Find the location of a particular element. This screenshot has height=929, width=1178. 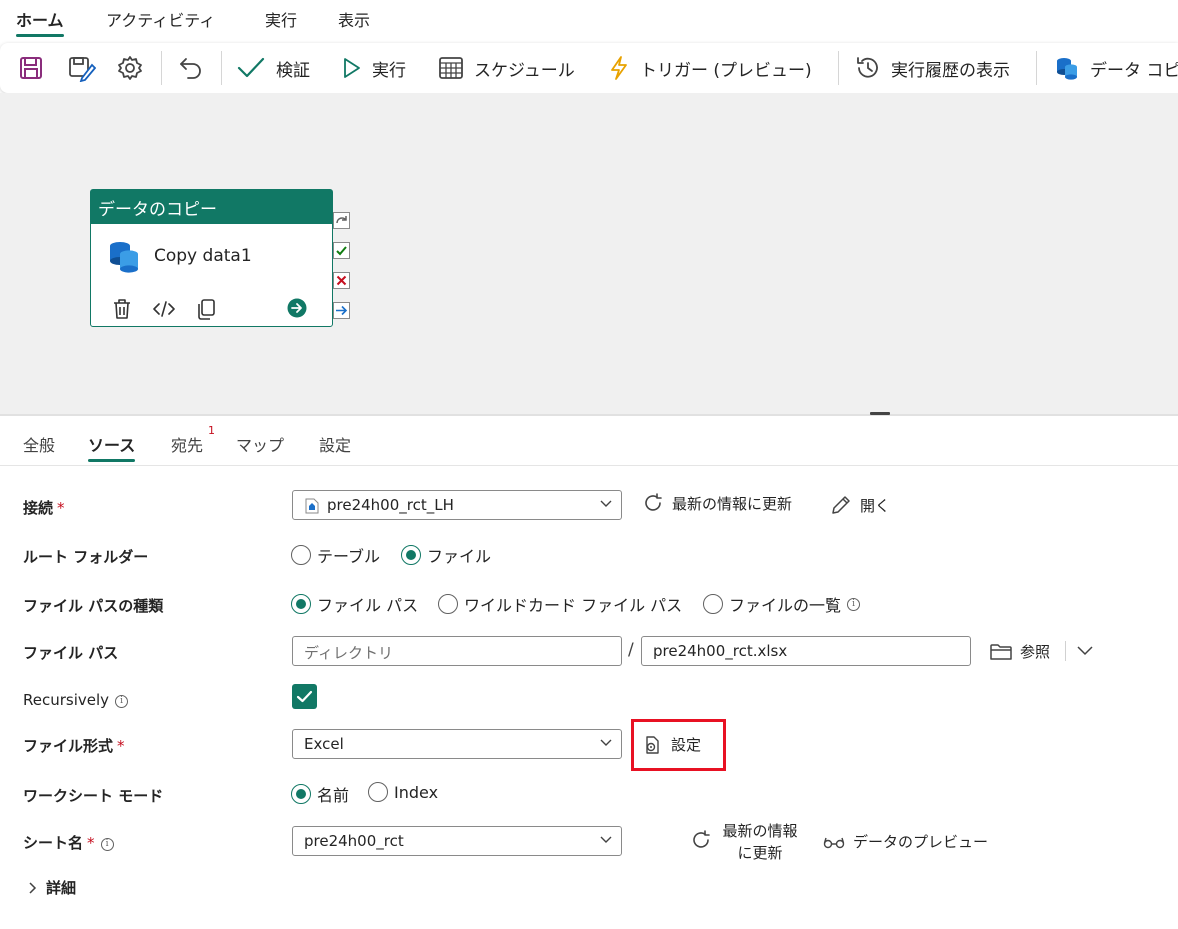

tab-source: ソース is located at coordinates (112, 447).